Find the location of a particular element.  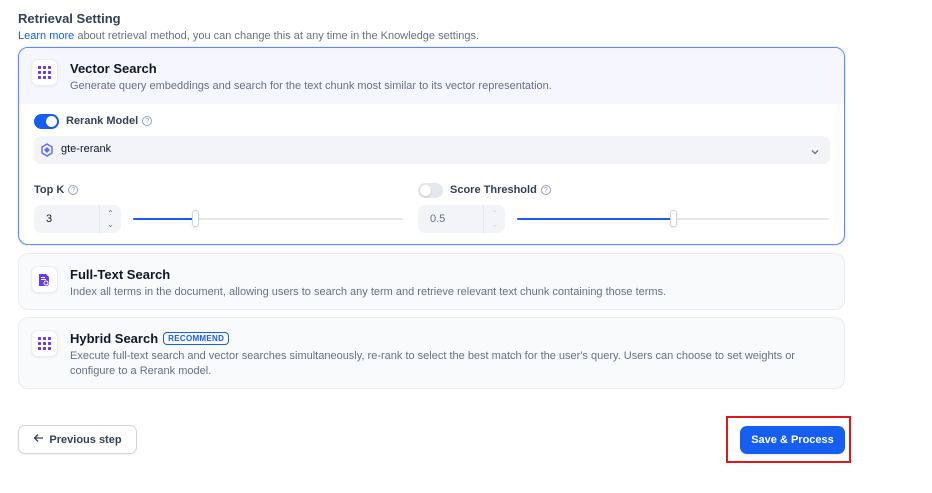

score-threshold-toggle is located at coordinates (430, 190).